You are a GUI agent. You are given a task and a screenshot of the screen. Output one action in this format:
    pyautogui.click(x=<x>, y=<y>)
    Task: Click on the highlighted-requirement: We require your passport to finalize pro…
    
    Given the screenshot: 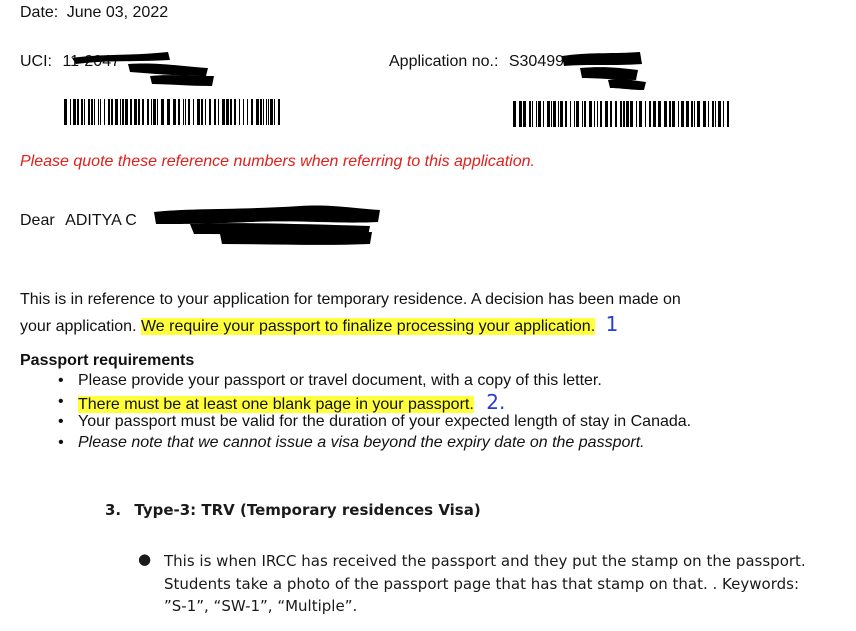 What is the action you would take?
    pyautogui.click(x=368, y=326)
    